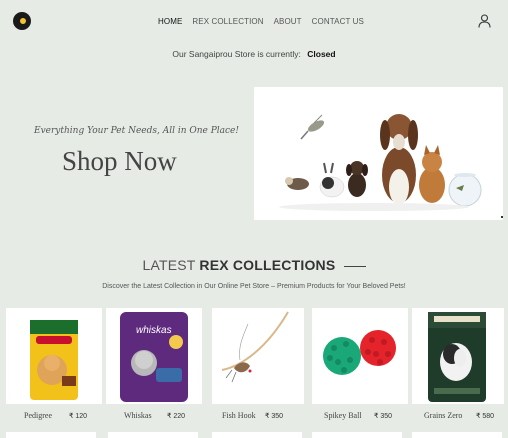  Describe the element at coordinates (176, 416) in the screenshot. I see `product-price: ₹ 220` at that location.